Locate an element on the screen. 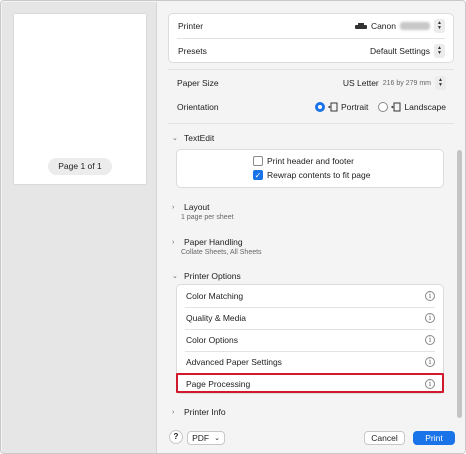 The width and height of the screenshot is (466, 454). quality-media-label: Quality & Media is located at coordinates (216, 318).